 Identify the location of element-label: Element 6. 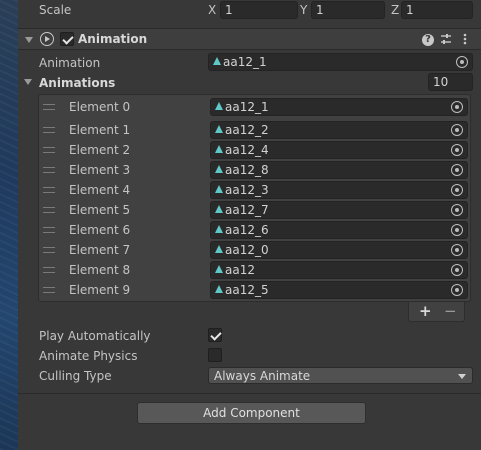
(100, 230).